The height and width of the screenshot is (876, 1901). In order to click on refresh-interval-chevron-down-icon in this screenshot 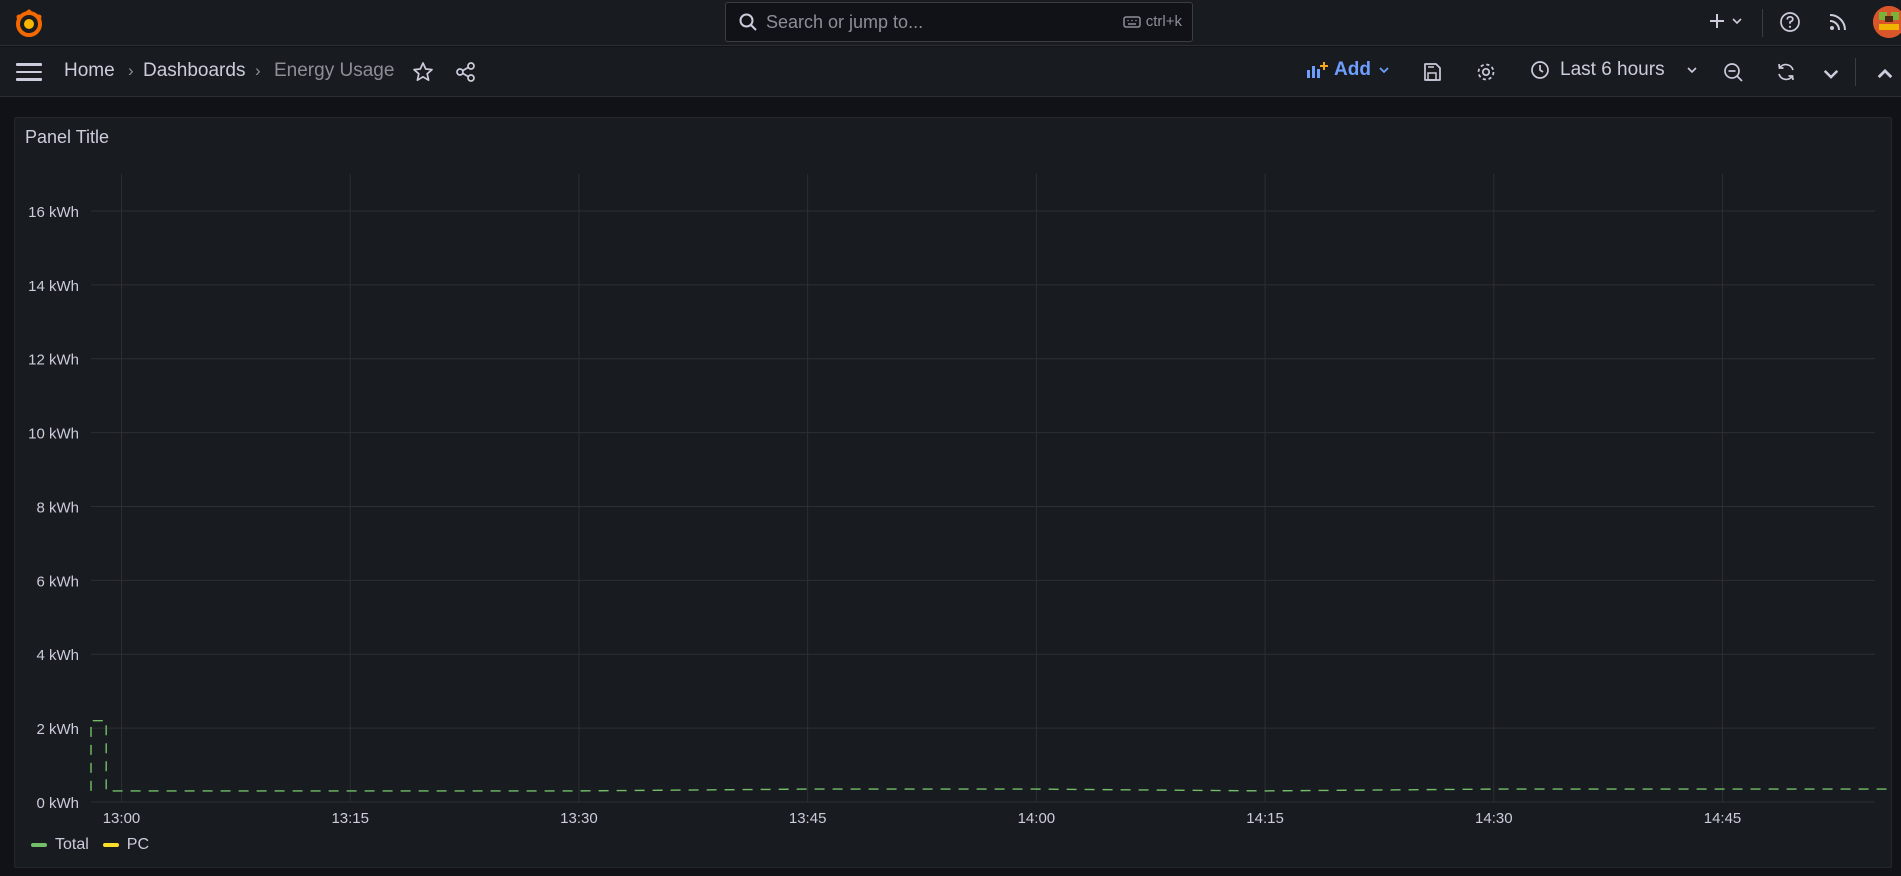, I will do `click(1831, 74)`.